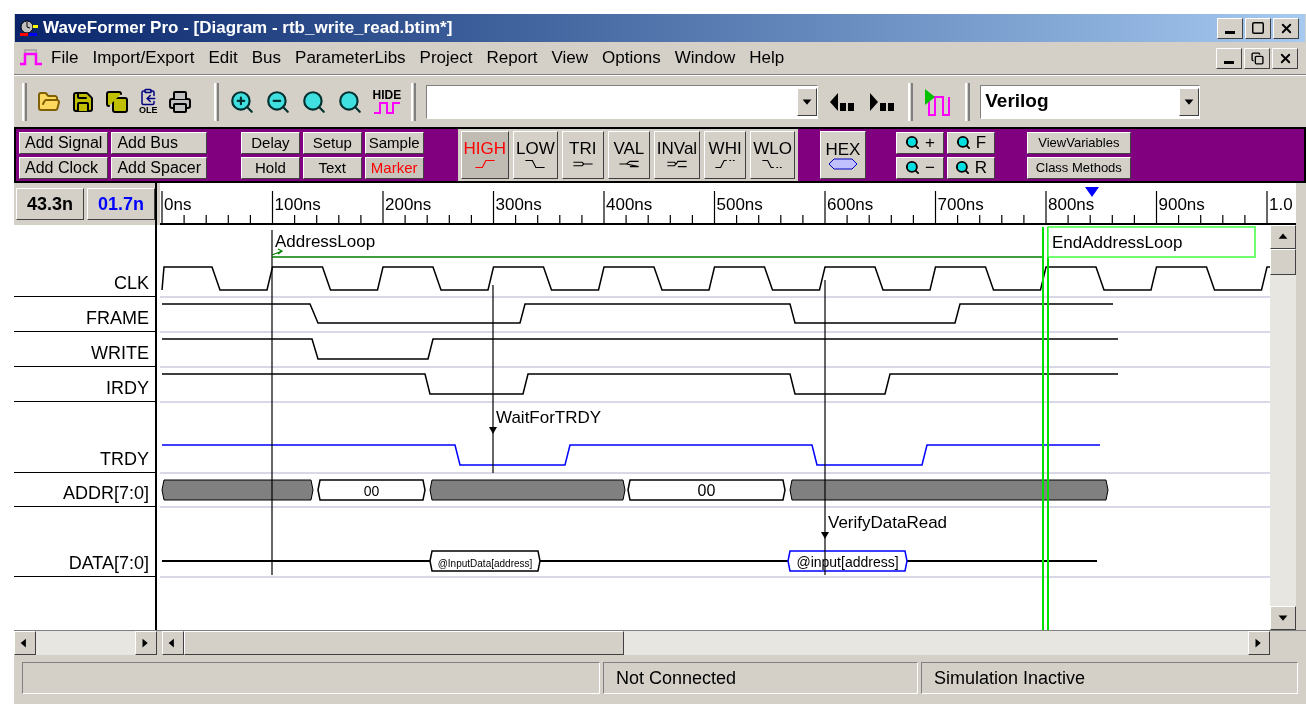 This screenshot has height=704, width=1306. What do you see at coordinates (1078, 142) in the screenshot?
I see `view-button: ViewVariables` at bounding box center [1078, 142].